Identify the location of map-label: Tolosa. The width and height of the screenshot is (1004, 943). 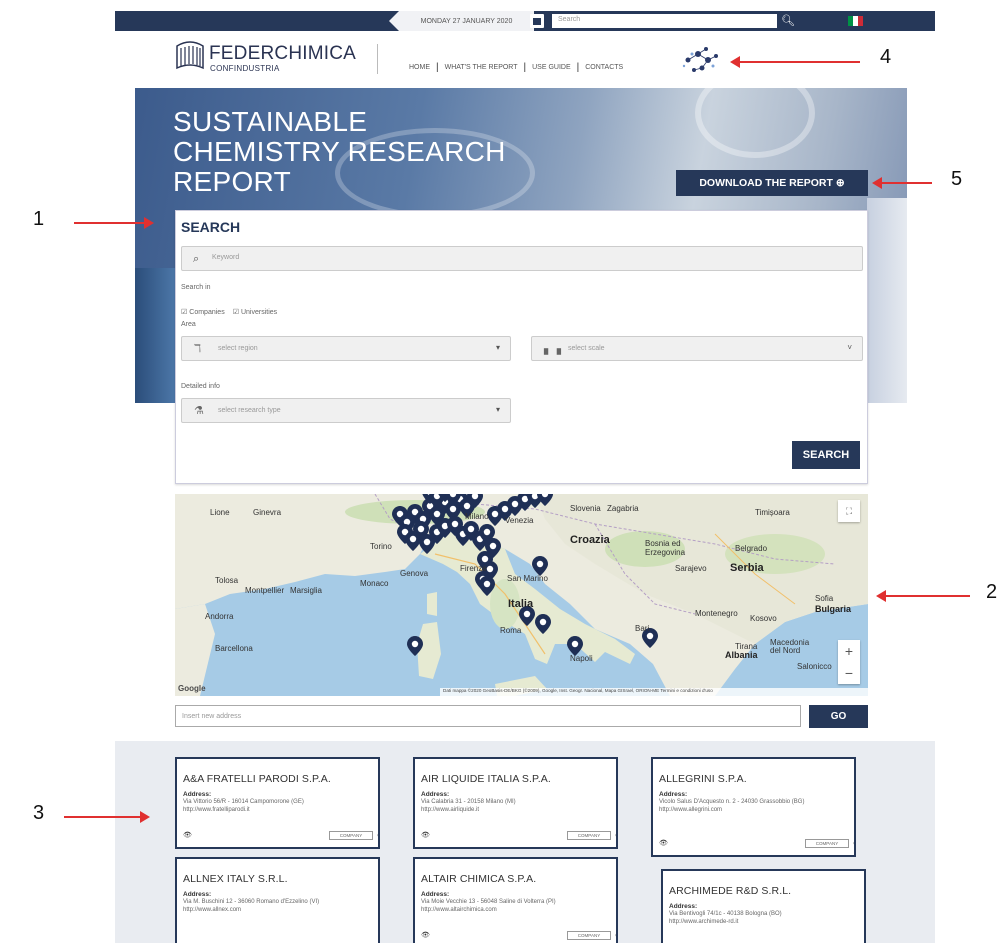
(227, 580).